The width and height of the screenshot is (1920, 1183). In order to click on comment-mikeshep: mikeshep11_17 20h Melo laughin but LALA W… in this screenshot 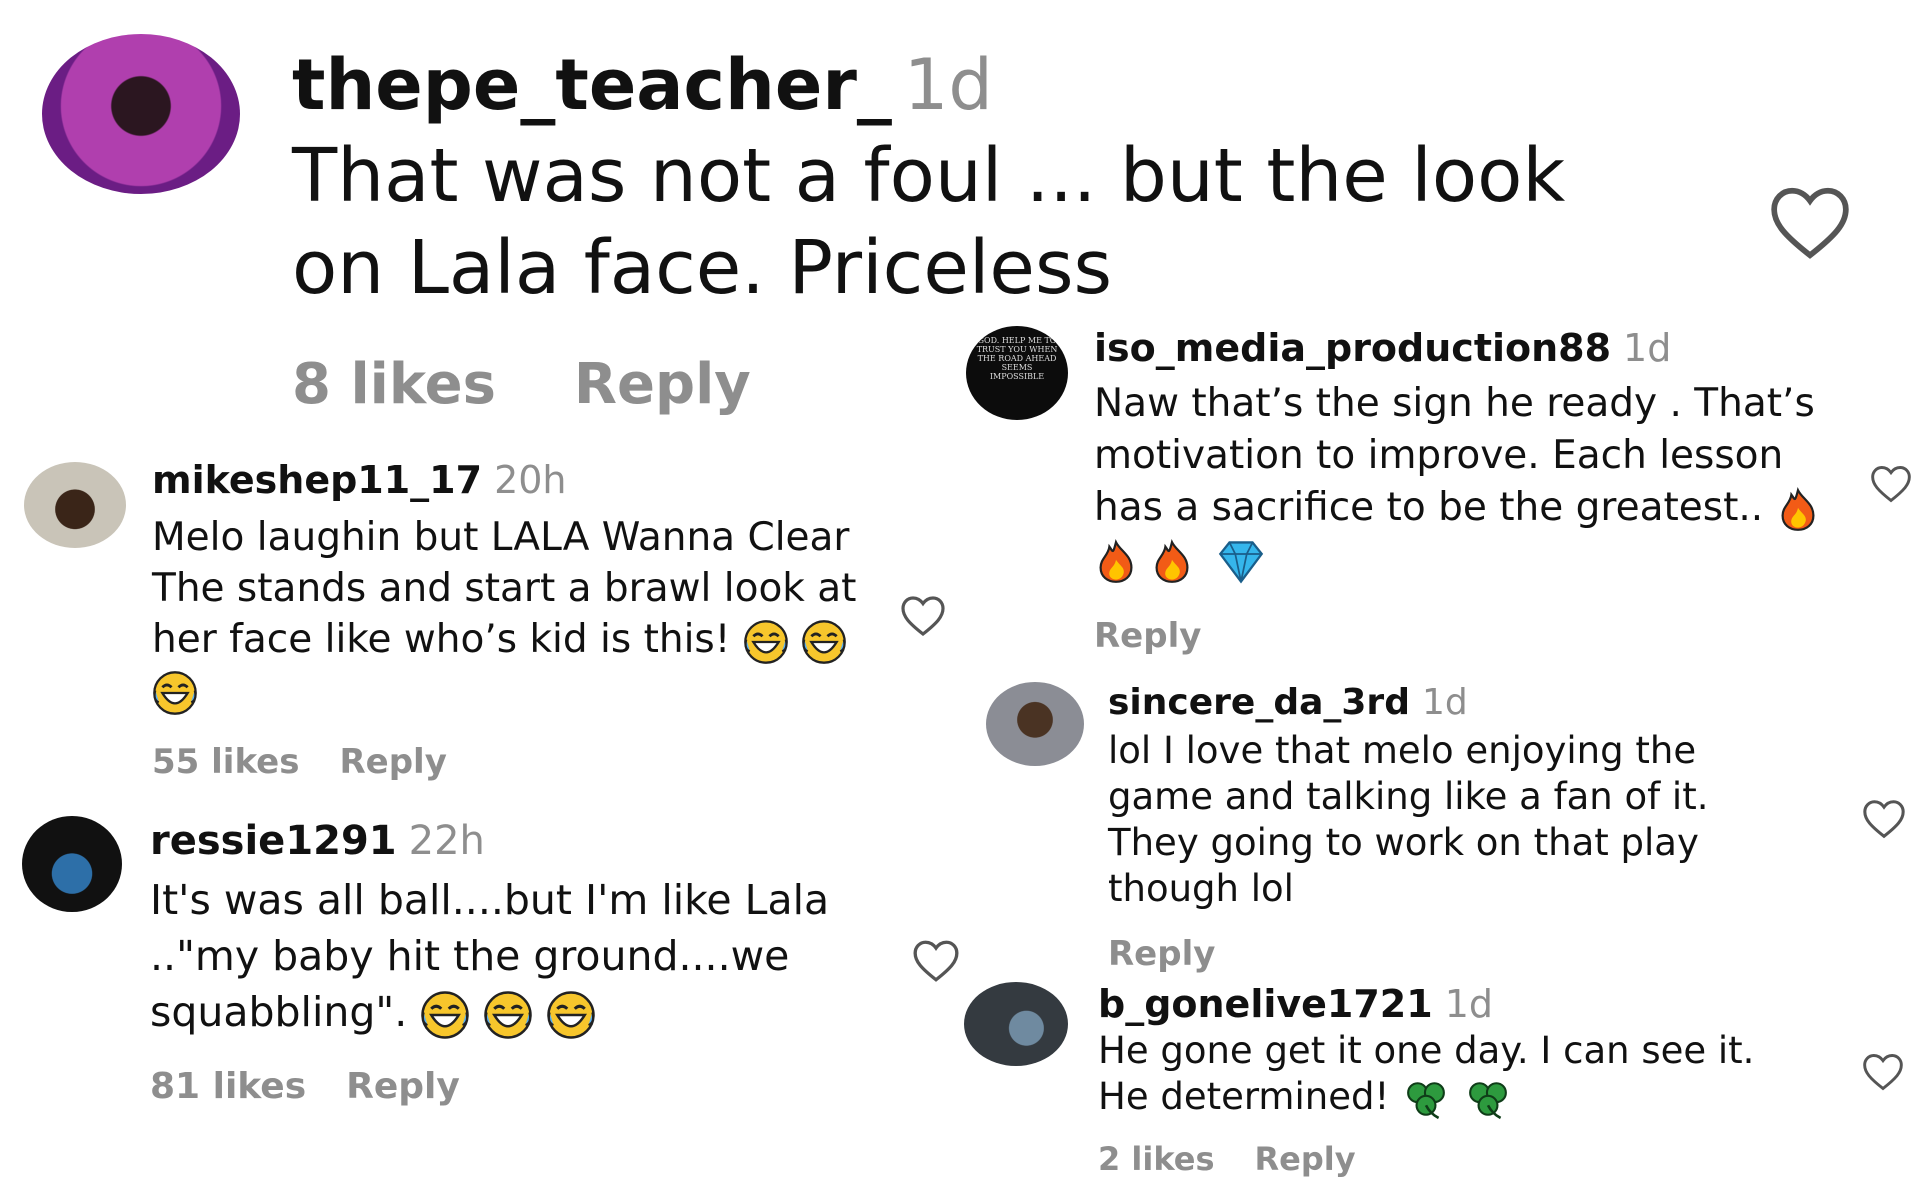, I will do `click(480, 620)`.